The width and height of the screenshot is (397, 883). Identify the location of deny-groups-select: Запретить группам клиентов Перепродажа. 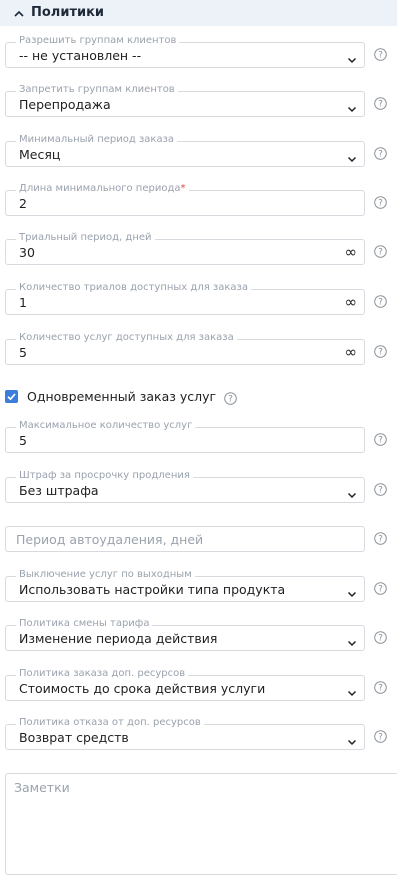
(185, 100).